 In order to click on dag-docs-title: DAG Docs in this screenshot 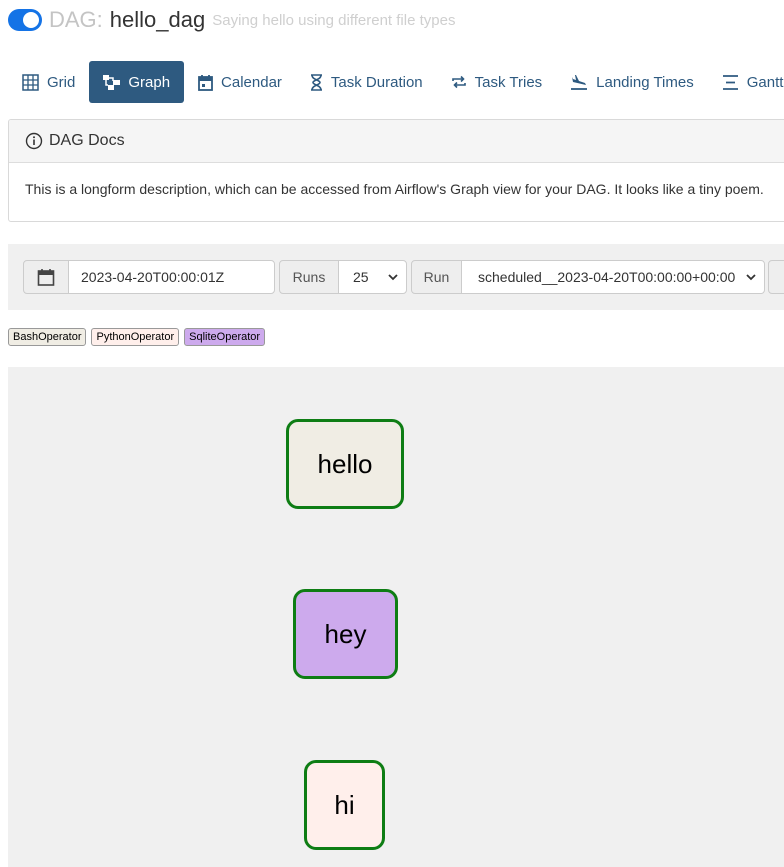, I will do `click(87, 140)`.